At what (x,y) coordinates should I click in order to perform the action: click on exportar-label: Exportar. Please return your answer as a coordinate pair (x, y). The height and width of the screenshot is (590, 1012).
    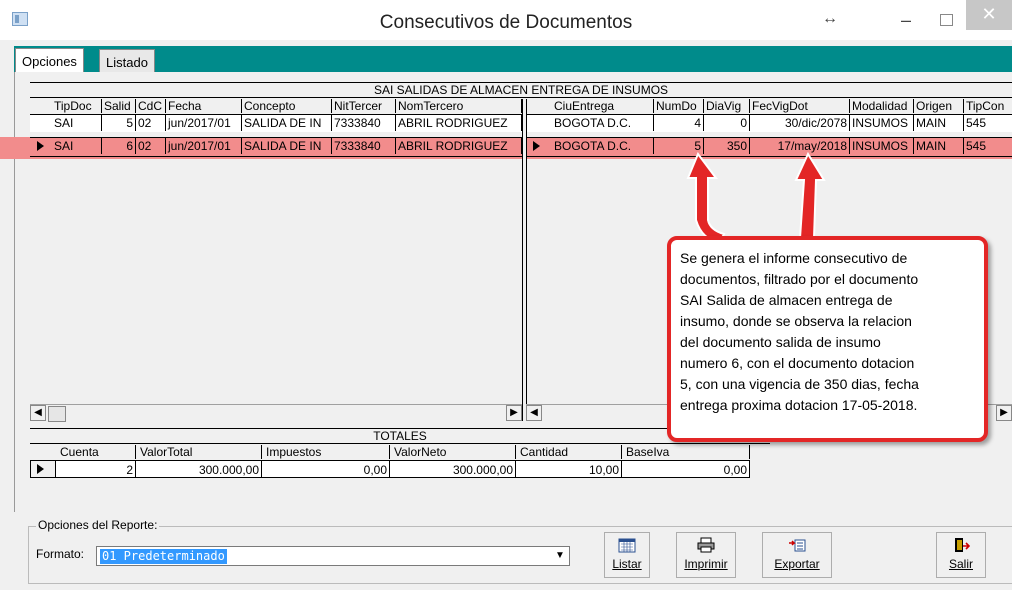
    Looking at the image, I should click on (797, 564).